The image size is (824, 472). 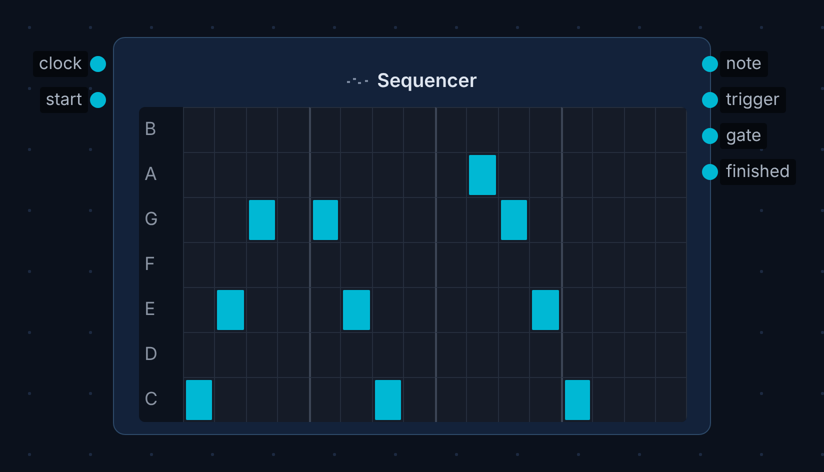 I want to click on note-label: D, so click(x=151, y=355).